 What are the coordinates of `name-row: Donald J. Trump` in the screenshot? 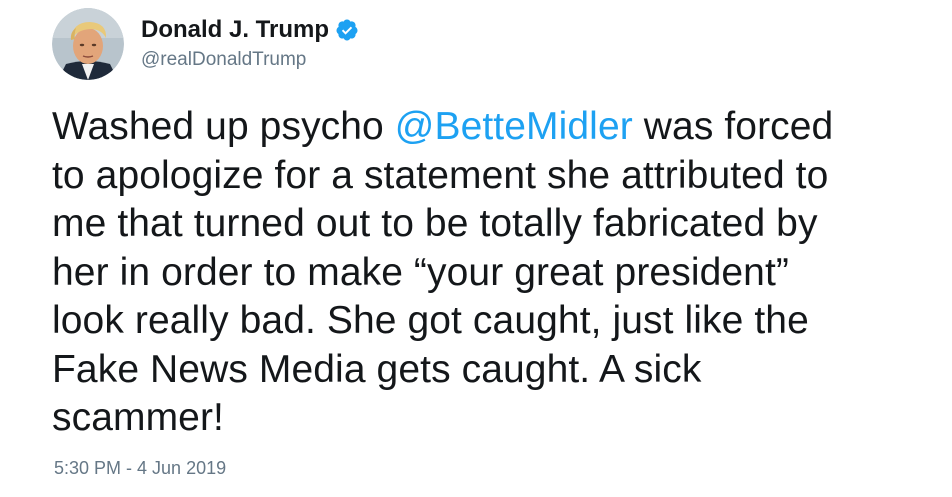 It's located at (250, 30).